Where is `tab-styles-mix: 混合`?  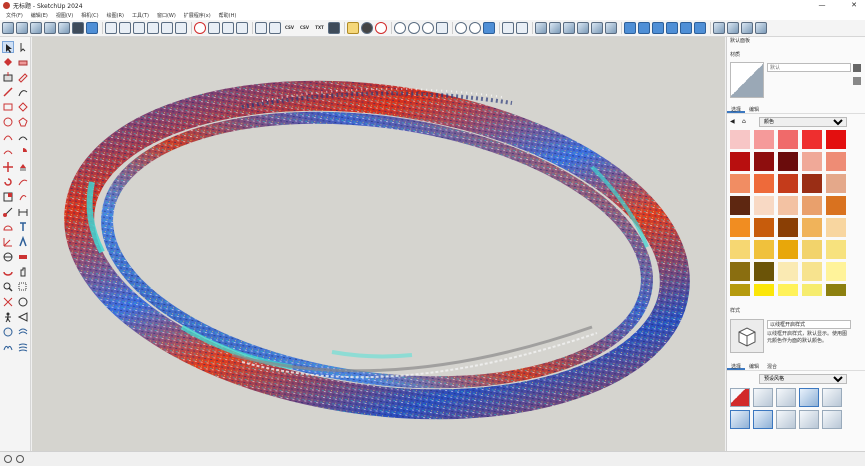 tab-styles-mix: 混合 is located at coordinates (772, 366).